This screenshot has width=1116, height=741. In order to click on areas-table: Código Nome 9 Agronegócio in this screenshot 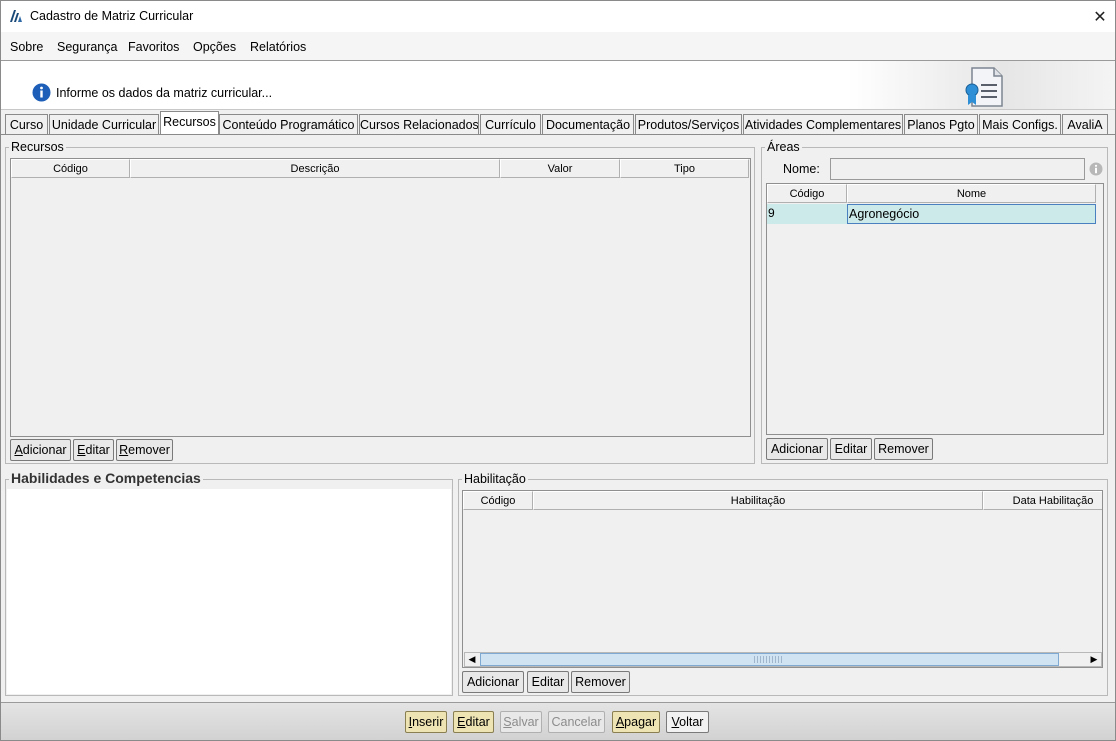, I will do `click(935, 309)`.